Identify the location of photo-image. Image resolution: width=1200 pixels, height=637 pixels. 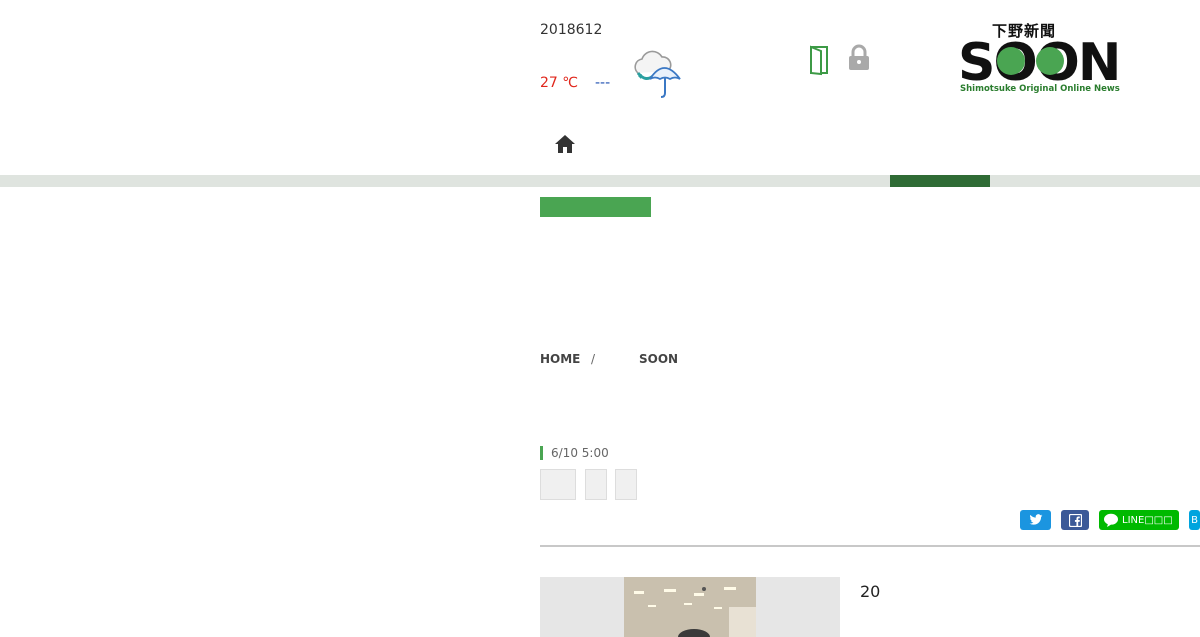
(690, 607).